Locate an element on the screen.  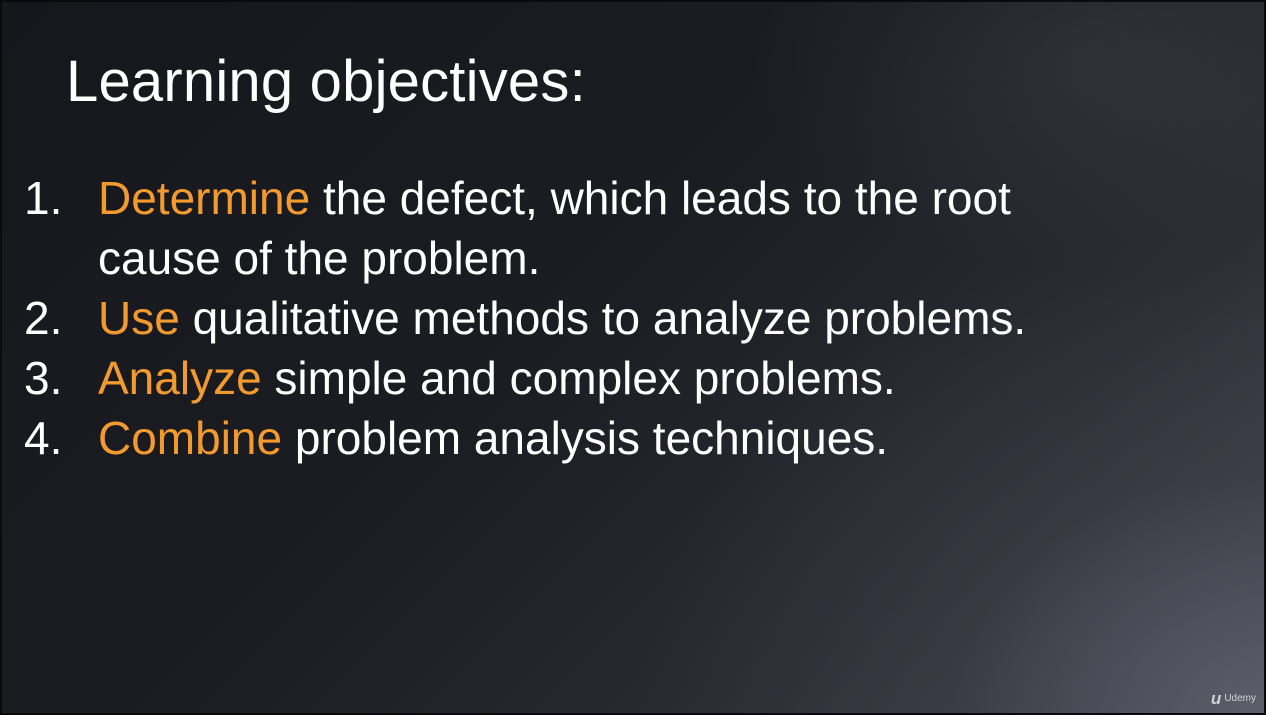
objective-verb: Use is located at coordinates (139, 318).